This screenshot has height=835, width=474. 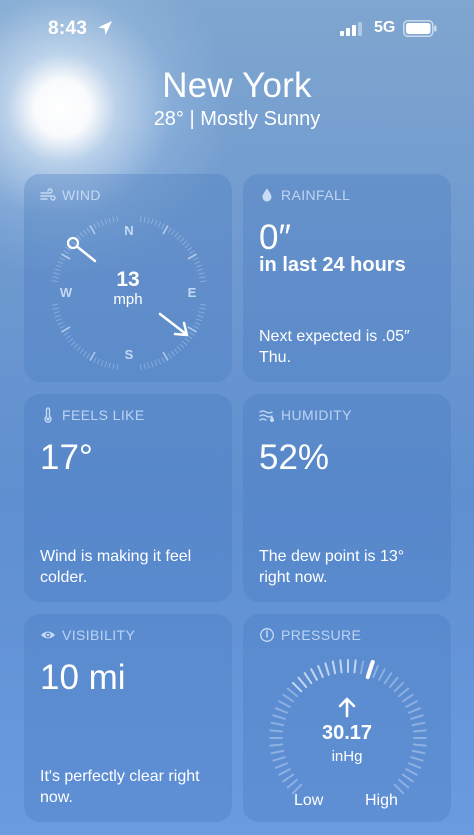 I want to click on humidity-card-title: HUMIDITY, so click(x=316, y=415).